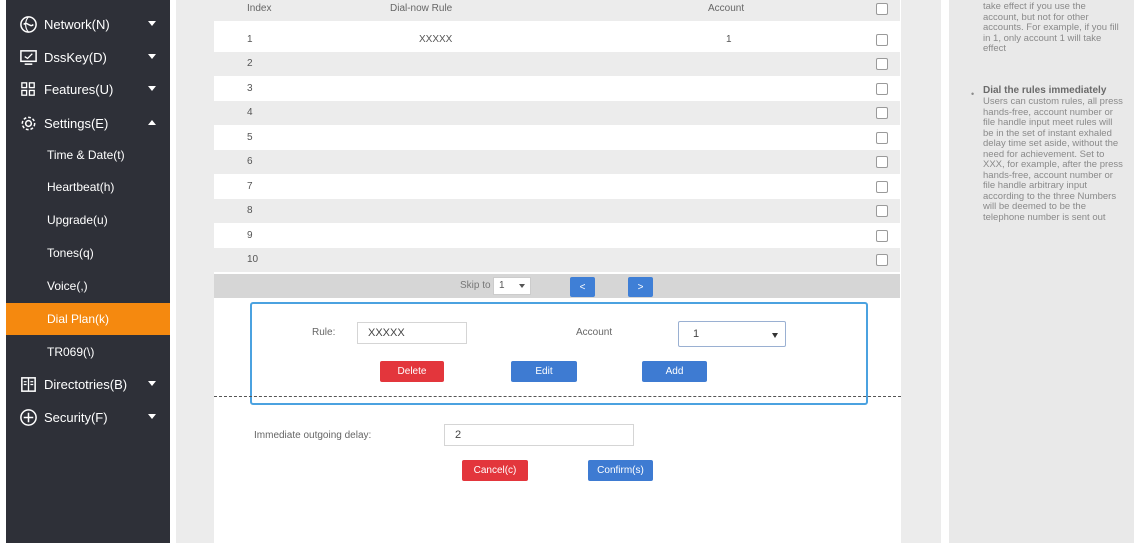  I want to click on delete-button: Delete, so click(412, 371).